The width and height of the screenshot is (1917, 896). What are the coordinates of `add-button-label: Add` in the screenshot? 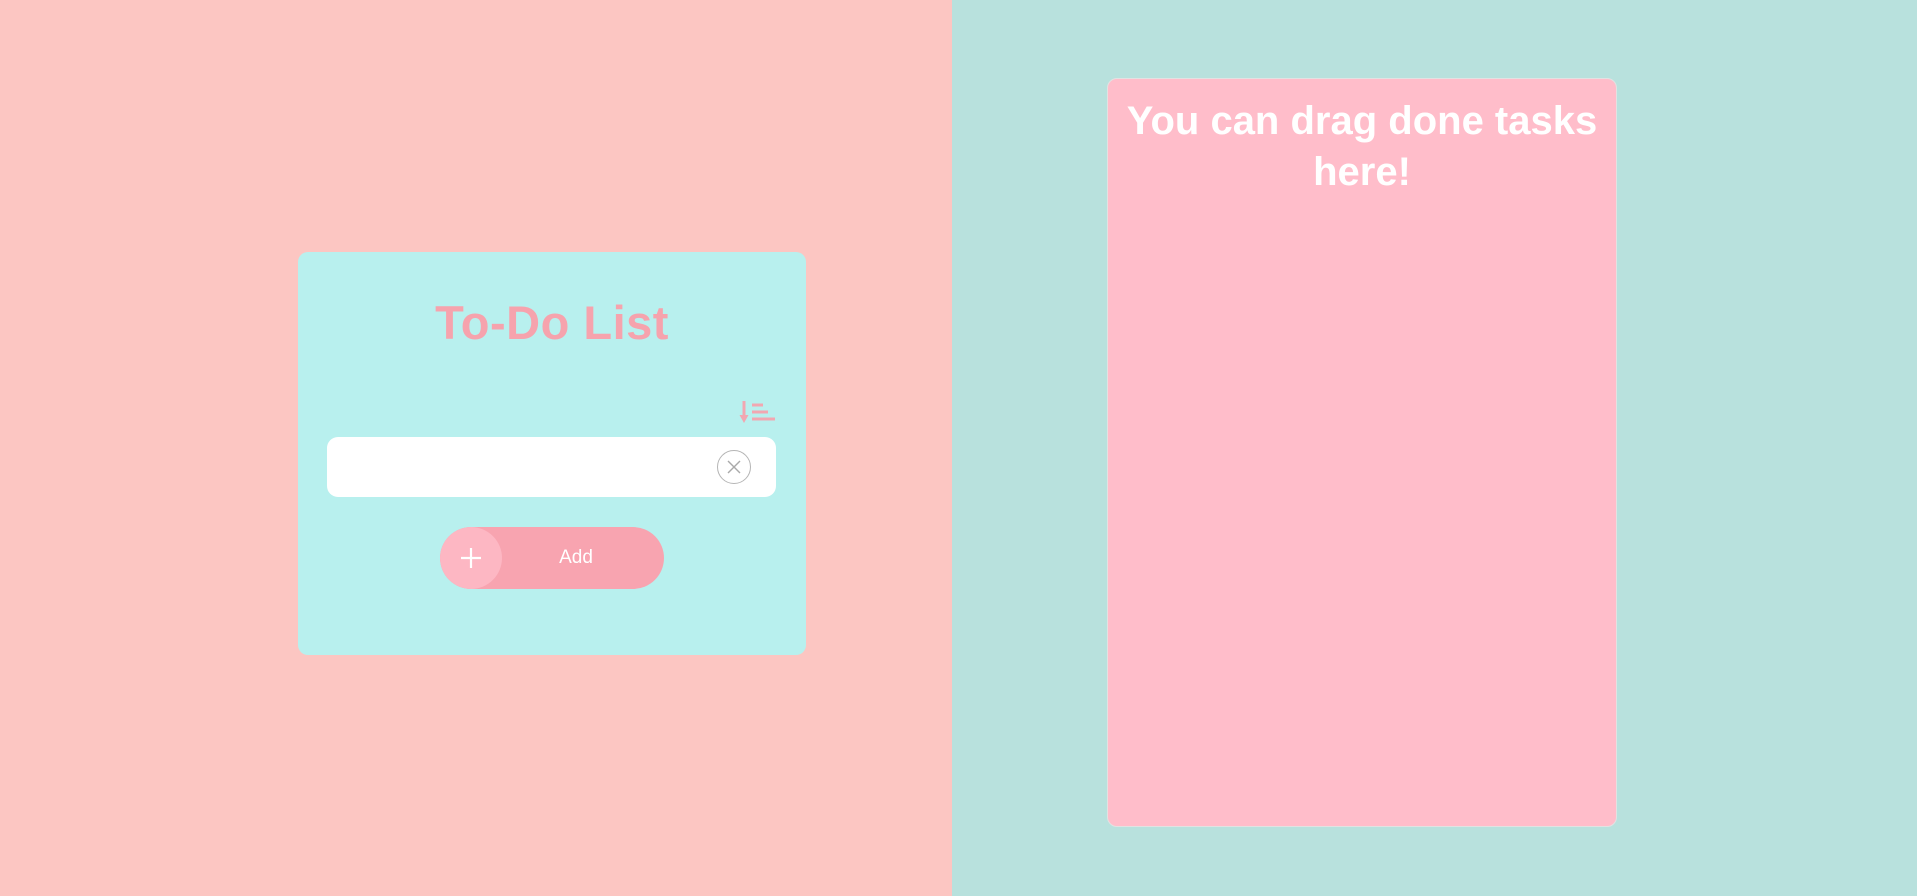 It's located at (576, 557).